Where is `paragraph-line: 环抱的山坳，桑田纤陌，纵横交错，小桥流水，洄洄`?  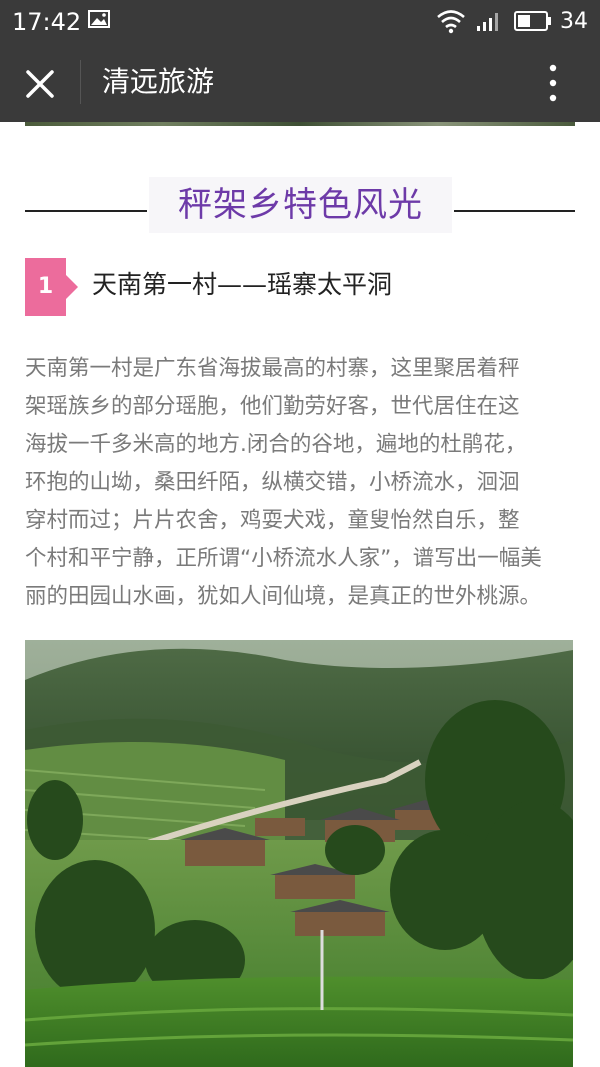 paragraph-line: 环抱的山坳，桑田纤陌，纵横交错，小桥流水，洄洄 is located at coordinates (272, 482).